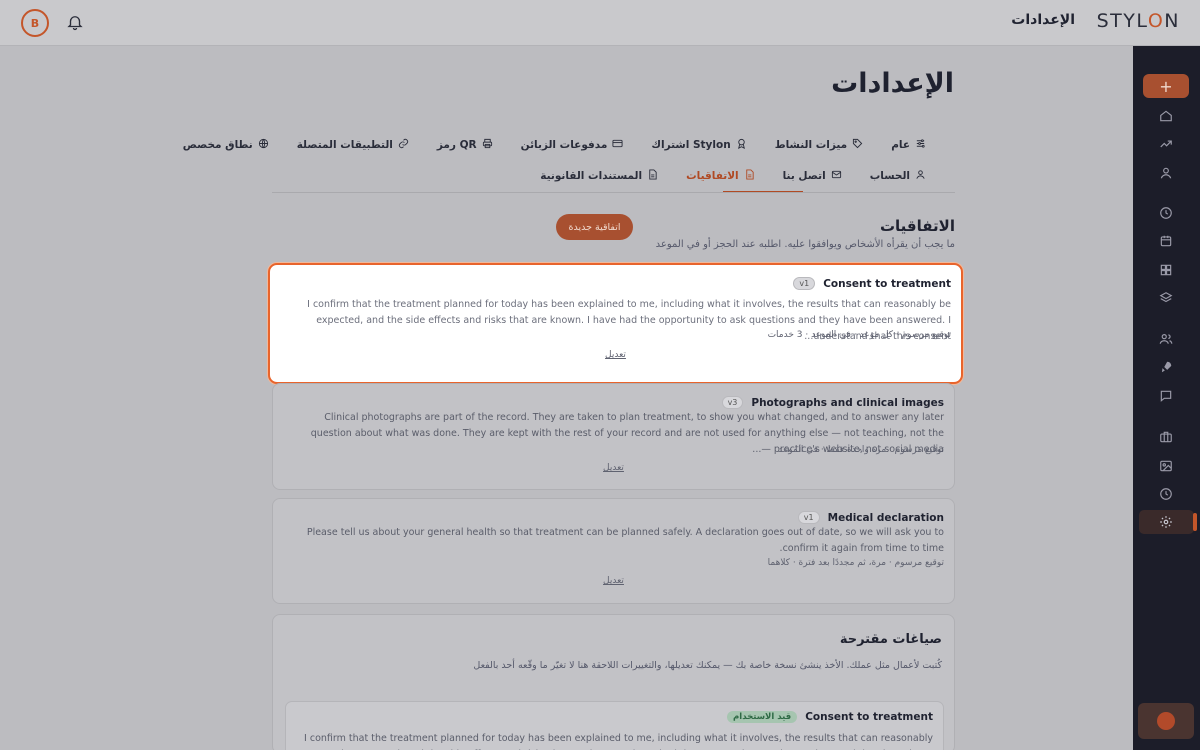 This screenshot has height=750, width=1200. Describe the element at coordinates (263, 145) in the screenshot. I see `globe-icon` at that location.